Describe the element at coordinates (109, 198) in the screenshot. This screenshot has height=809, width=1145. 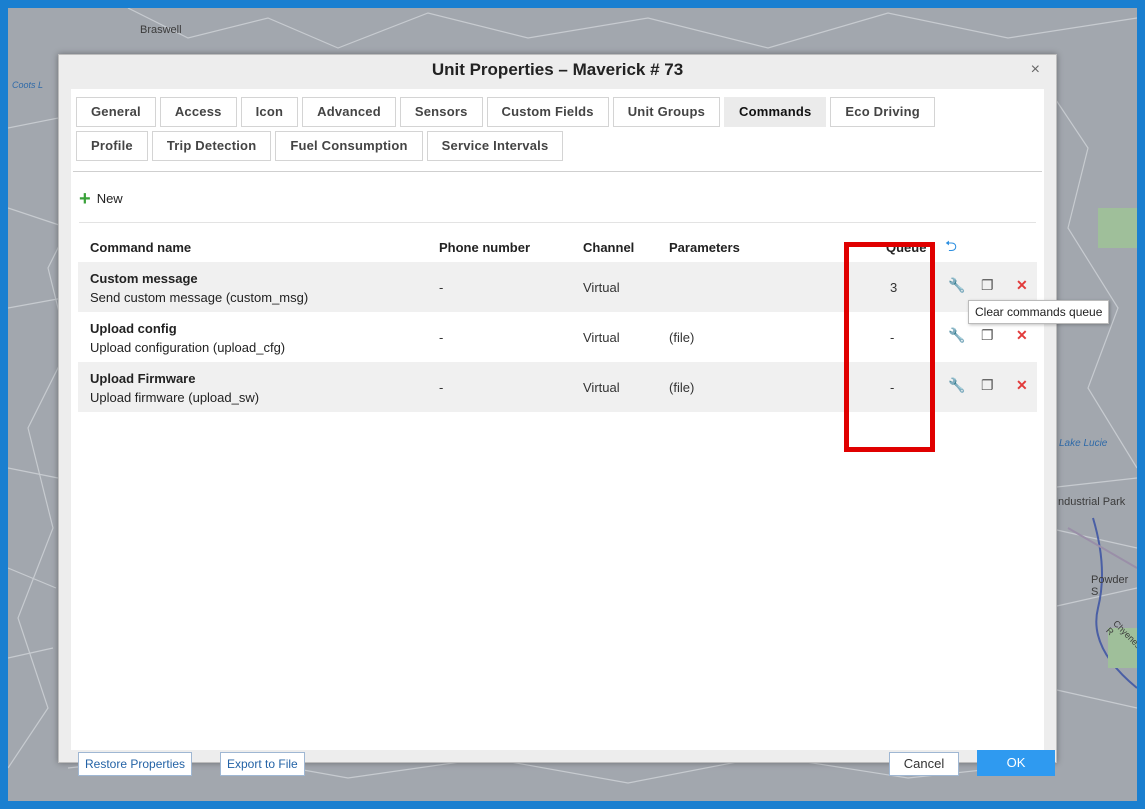
I see `new-button-label: New` at that location.